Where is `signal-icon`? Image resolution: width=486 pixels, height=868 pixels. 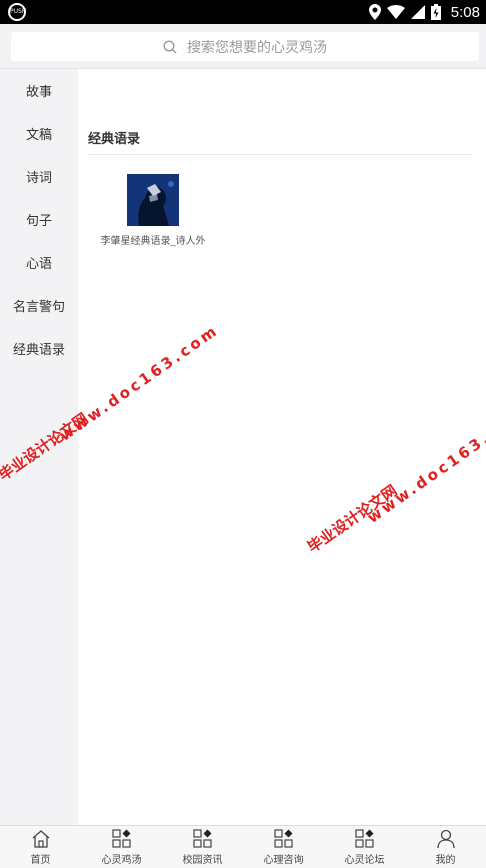 signal-icon is located at coordinates (417, 12).